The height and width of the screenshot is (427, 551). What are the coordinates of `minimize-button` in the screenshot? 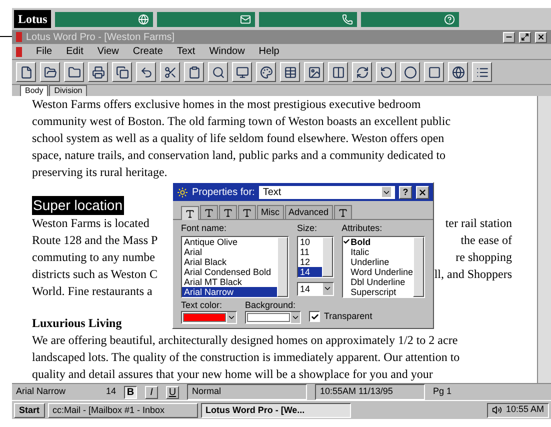 It's located at (509, 37).